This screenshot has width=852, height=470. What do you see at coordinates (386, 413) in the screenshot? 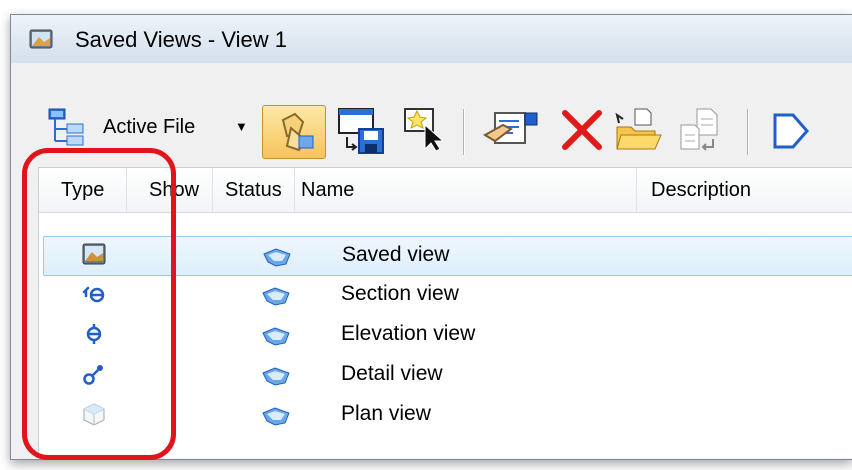
I see `row-name: Plan view` at bounding box center [386, 413].